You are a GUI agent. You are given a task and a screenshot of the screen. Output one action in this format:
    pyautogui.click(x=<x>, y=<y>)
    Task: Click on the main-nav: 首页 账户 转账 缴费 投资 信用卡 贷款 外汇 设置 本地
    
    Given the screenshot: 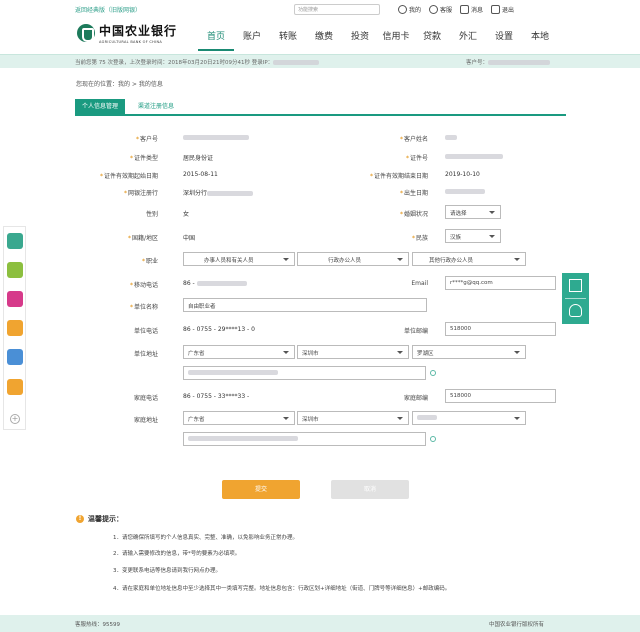 What is the action you would take?
    pyautogui.click(x=378, y=41)
    